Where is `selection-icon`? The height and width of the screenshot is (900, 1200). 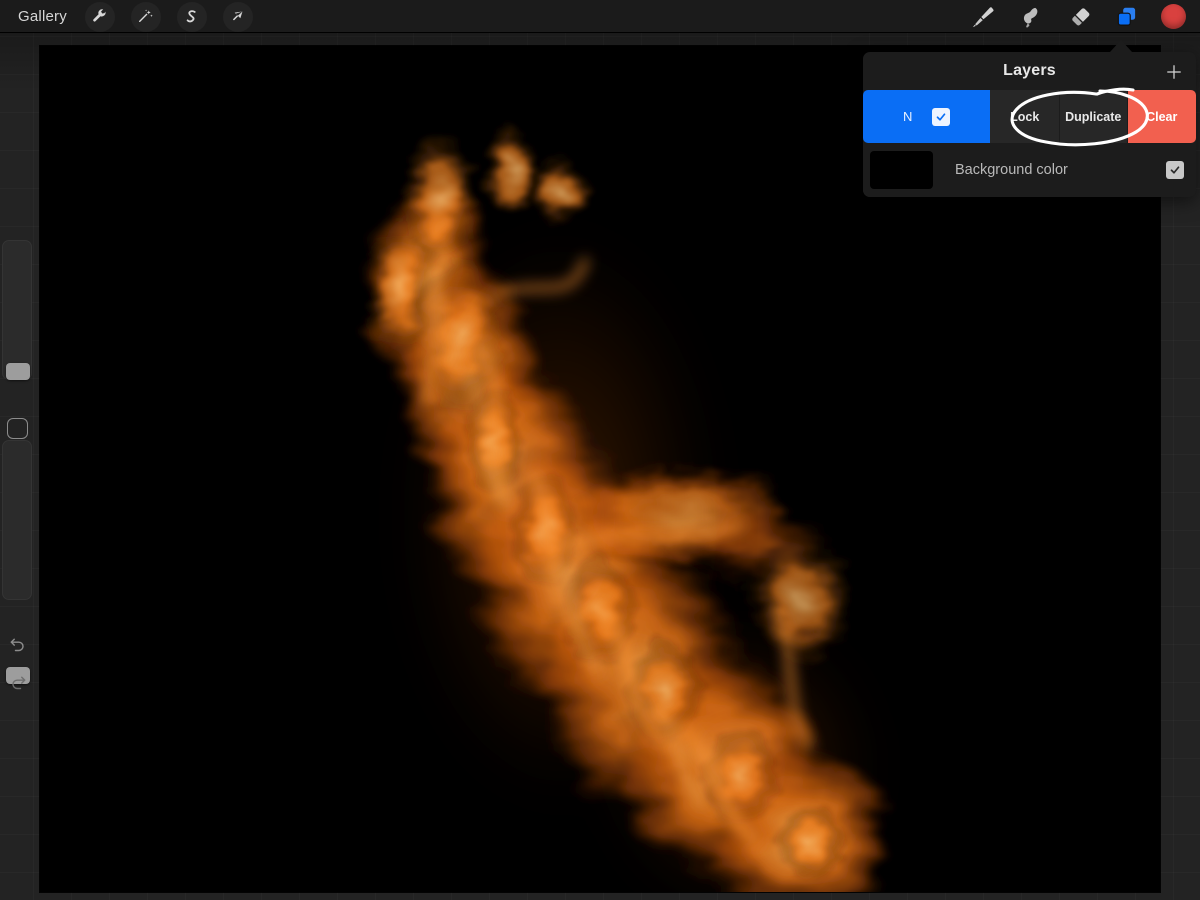
selection-icon is located at coordinates (191, 16).